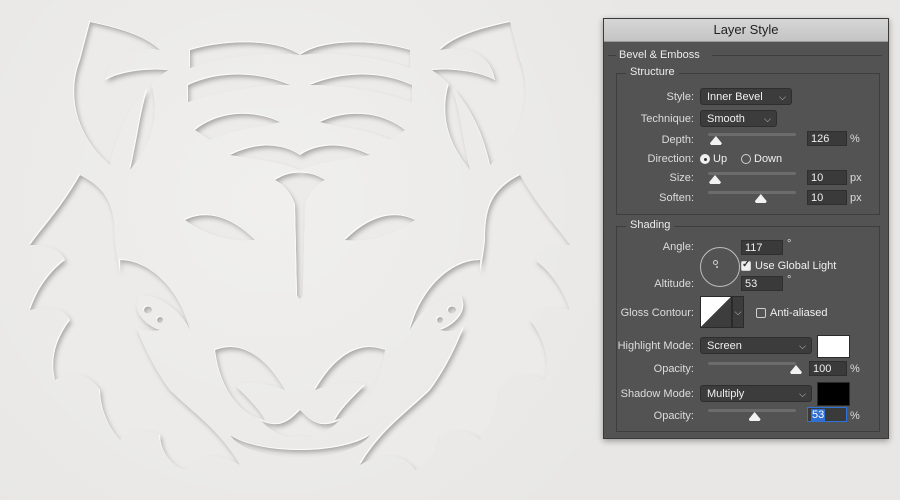 The image size is (900, 500). Describe the element at coordinates (674, 284) in the screenshot. I see `altitude-label: Altitude:` at that location.